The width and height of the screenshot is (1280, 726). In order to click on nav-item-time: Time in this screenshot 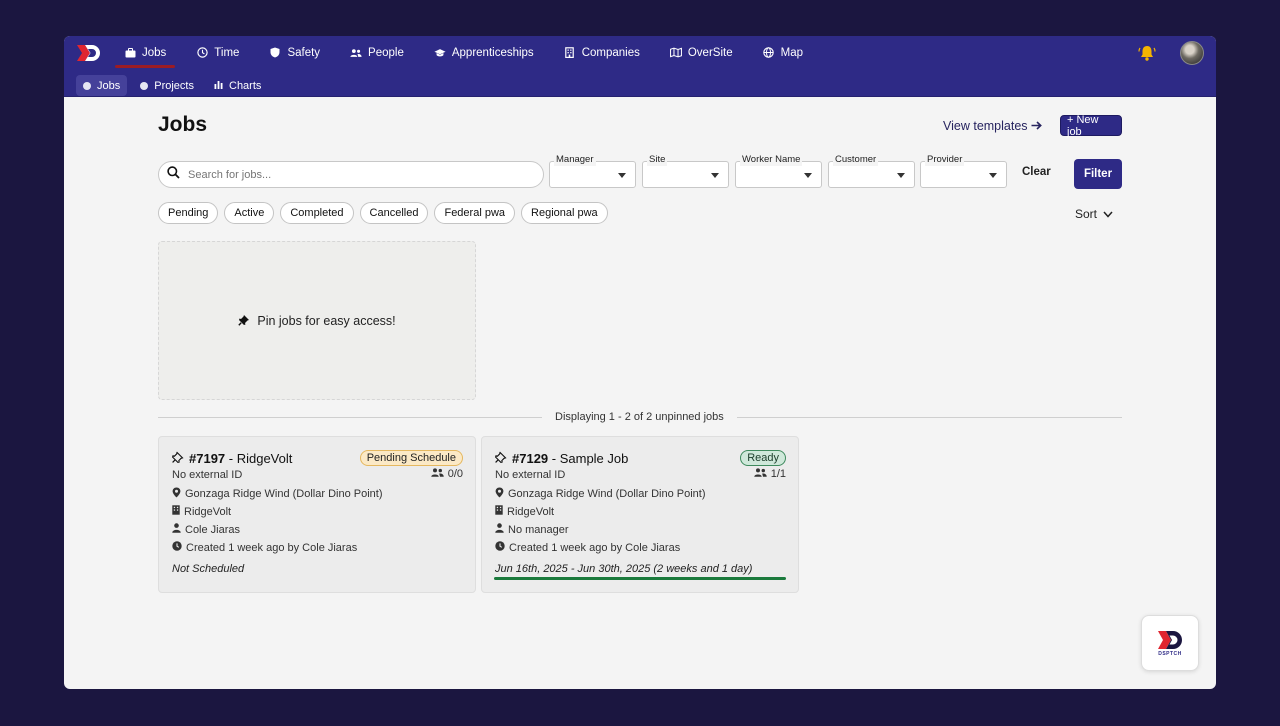, I will do `click(217, 52)`.